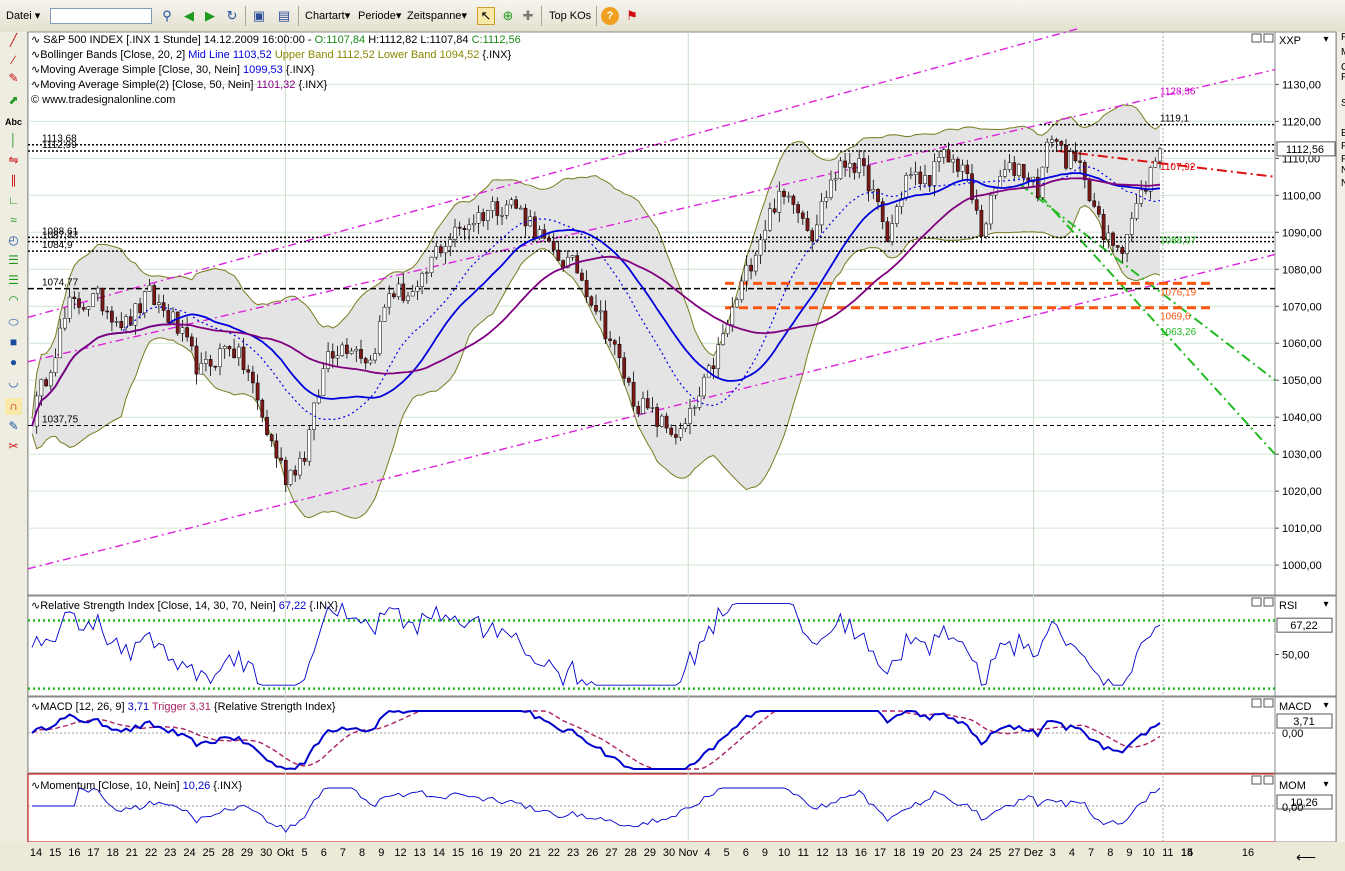 The height and width of the screenshot is (871, 1345). I want to click on x-axis-tick-label: 16, so click(477, 853).